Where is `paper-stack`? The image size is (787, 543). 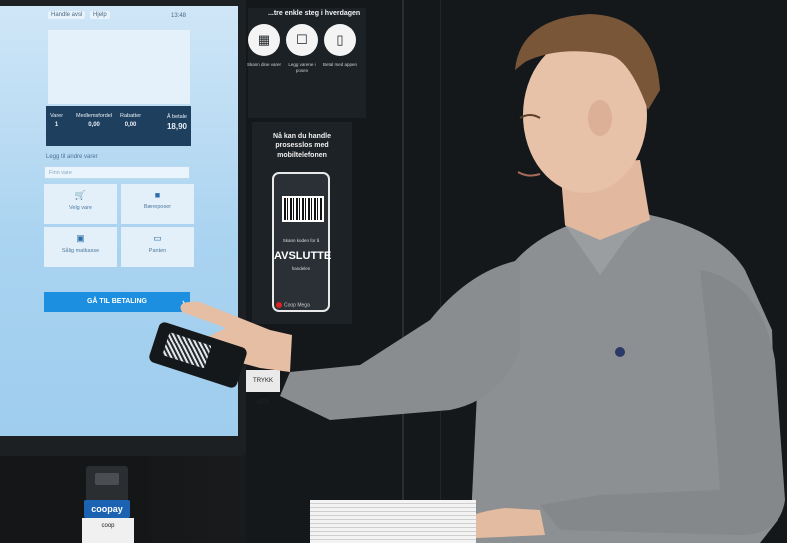 paper-stack is located at coordinates (393, 521).